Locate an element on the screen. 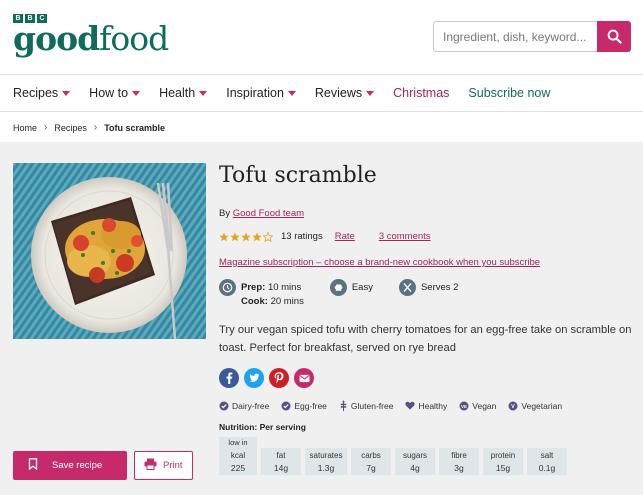  save-recipe-button: Save recipe is located at coordinates (70, 465).